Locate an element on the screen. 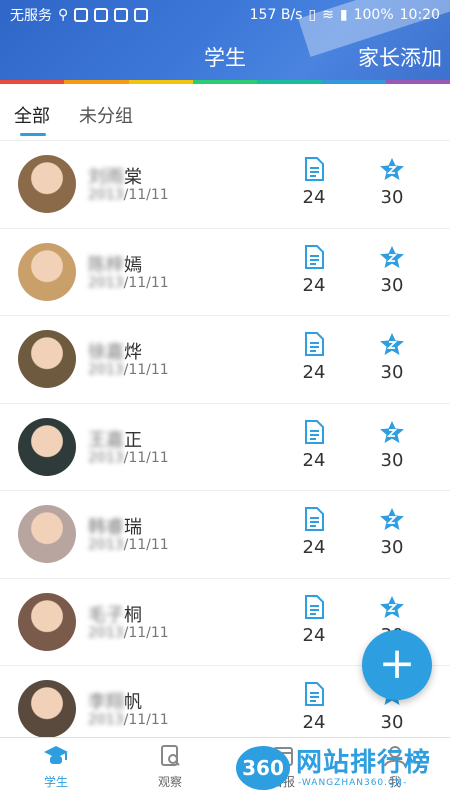 Image resolution: width=450 pixels, height=801 pixels. notebook-search-icon is located at coordinates (170, 755).